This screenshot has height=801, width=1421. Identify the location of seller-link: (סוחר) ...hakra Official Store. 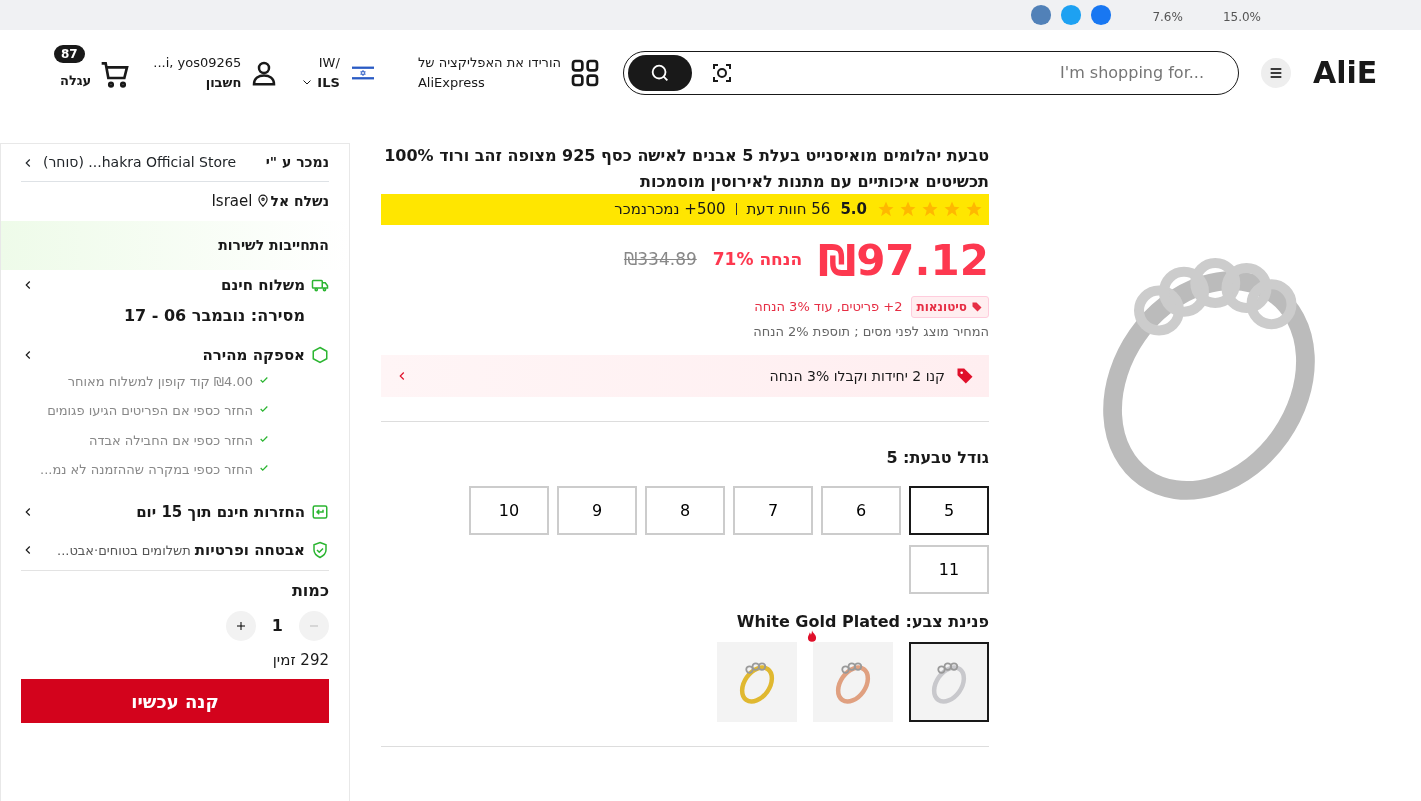
(129, 162).